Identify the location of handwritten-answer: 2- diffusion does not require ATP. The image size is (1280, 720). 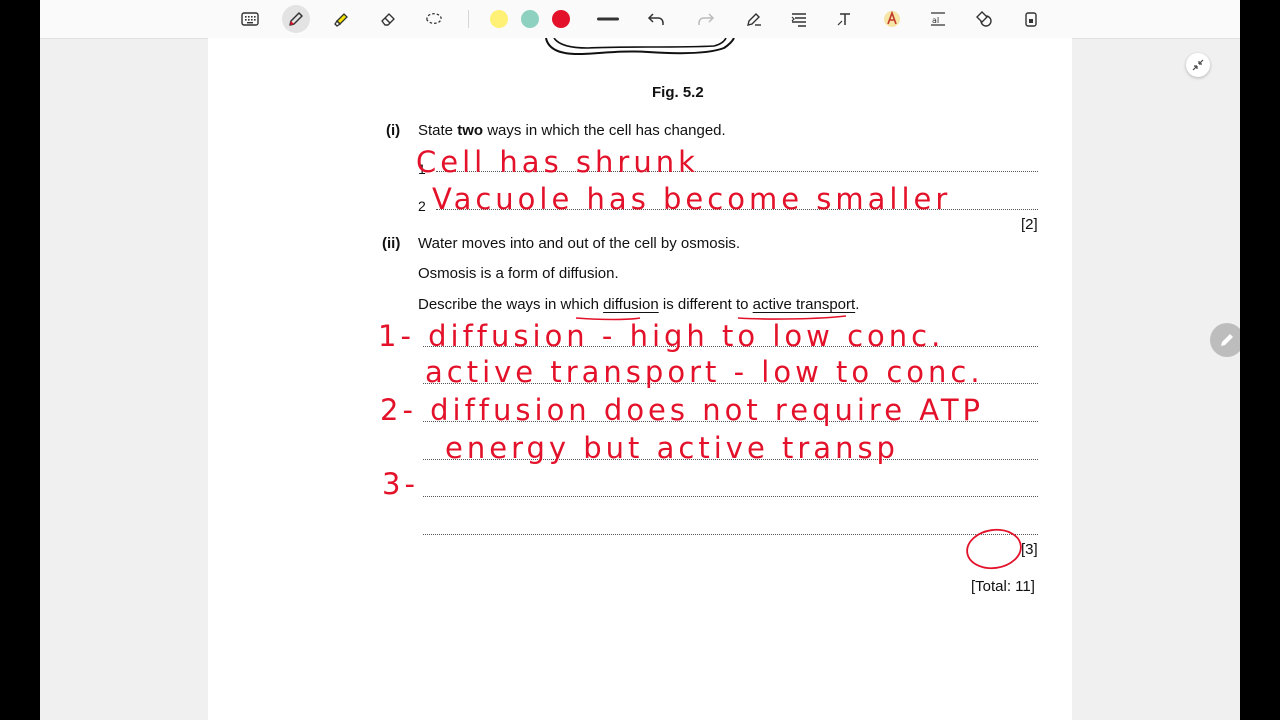
(682, 410).